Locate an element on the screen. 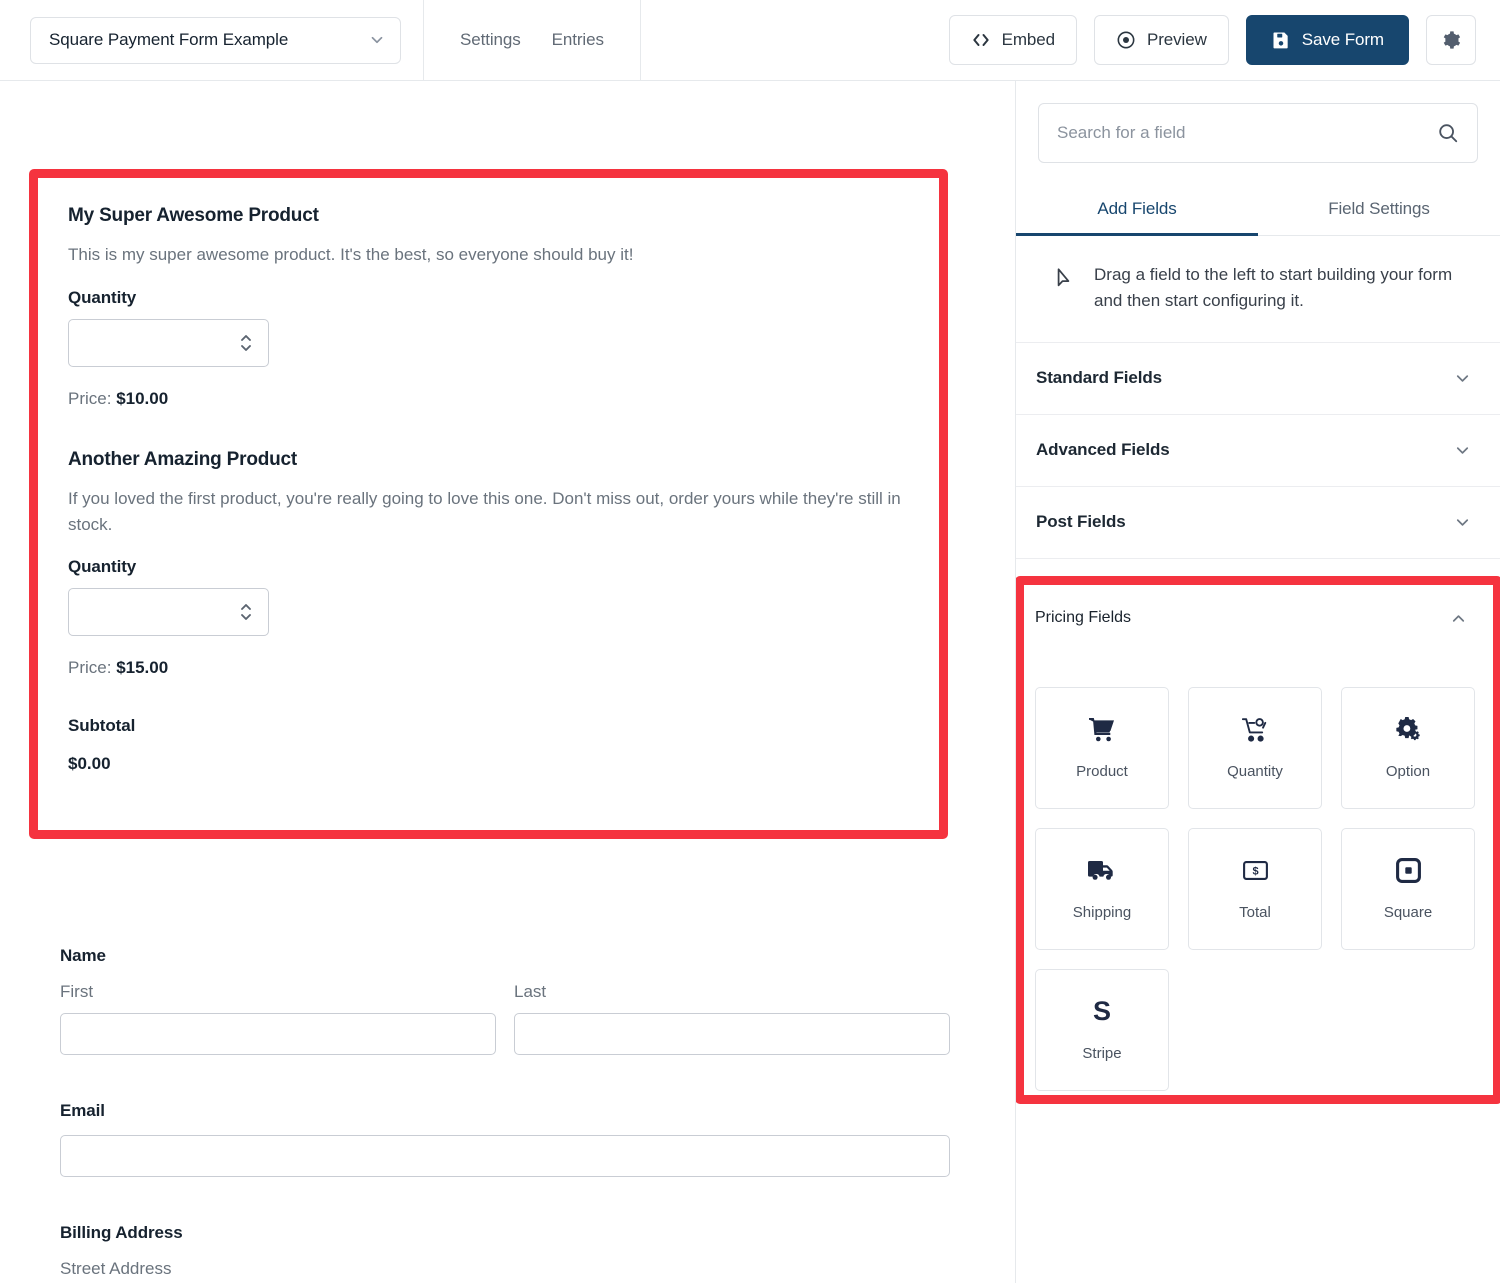 The width and height of the screenshot is (1500, 1283). tab-add-fields: Add Fields is located at coordinates (1137, 212).